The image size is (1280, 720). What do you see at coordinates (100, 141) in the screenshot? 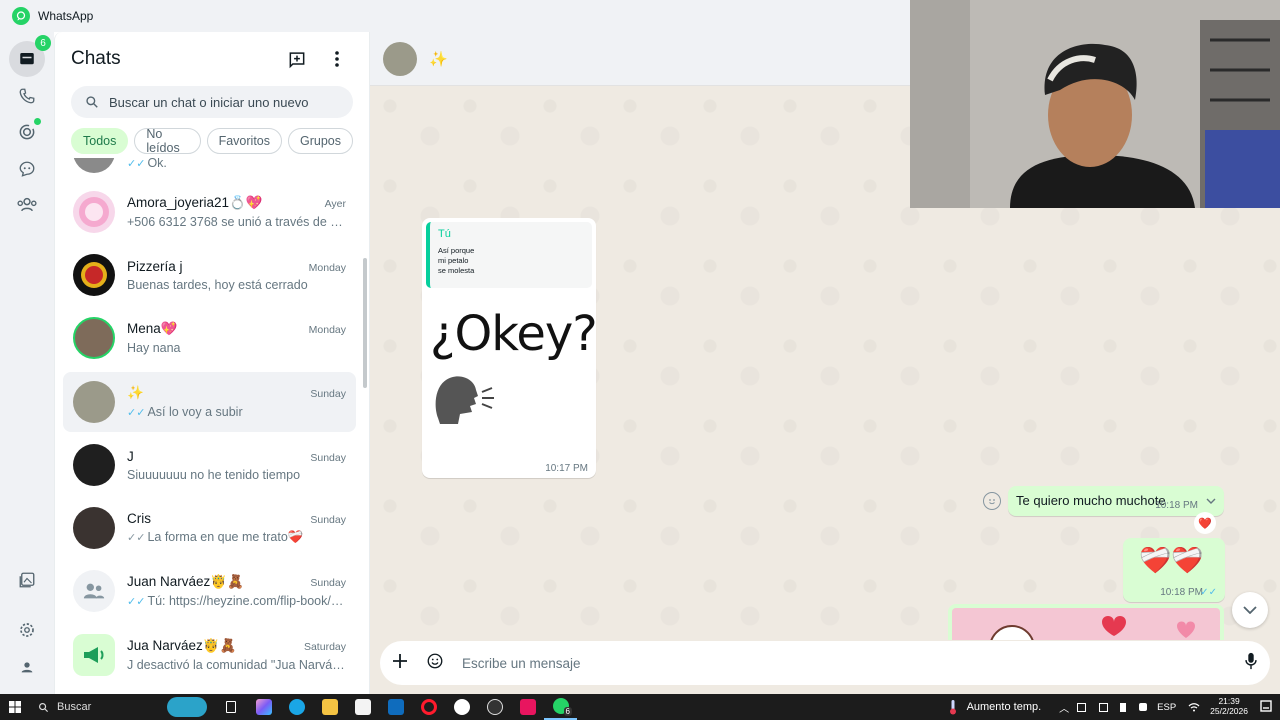
I see `filter-chip-all: Todos` at bounding box center [100, 141].